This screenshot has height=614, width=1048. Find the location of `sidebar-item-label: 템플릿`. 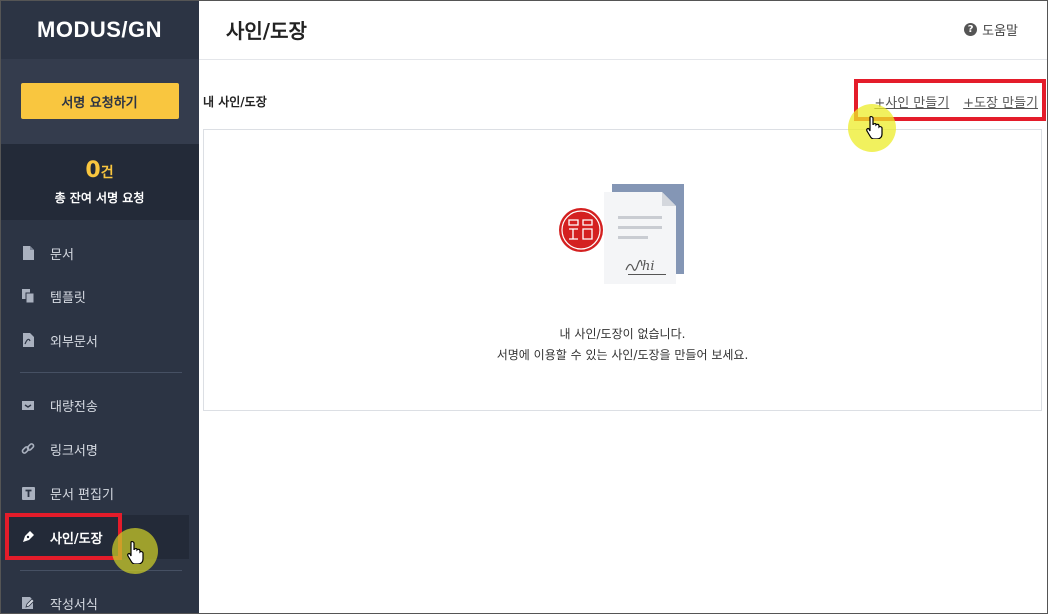

sidebar-item-label: 템플릿 is located at coordinates (68, 298).